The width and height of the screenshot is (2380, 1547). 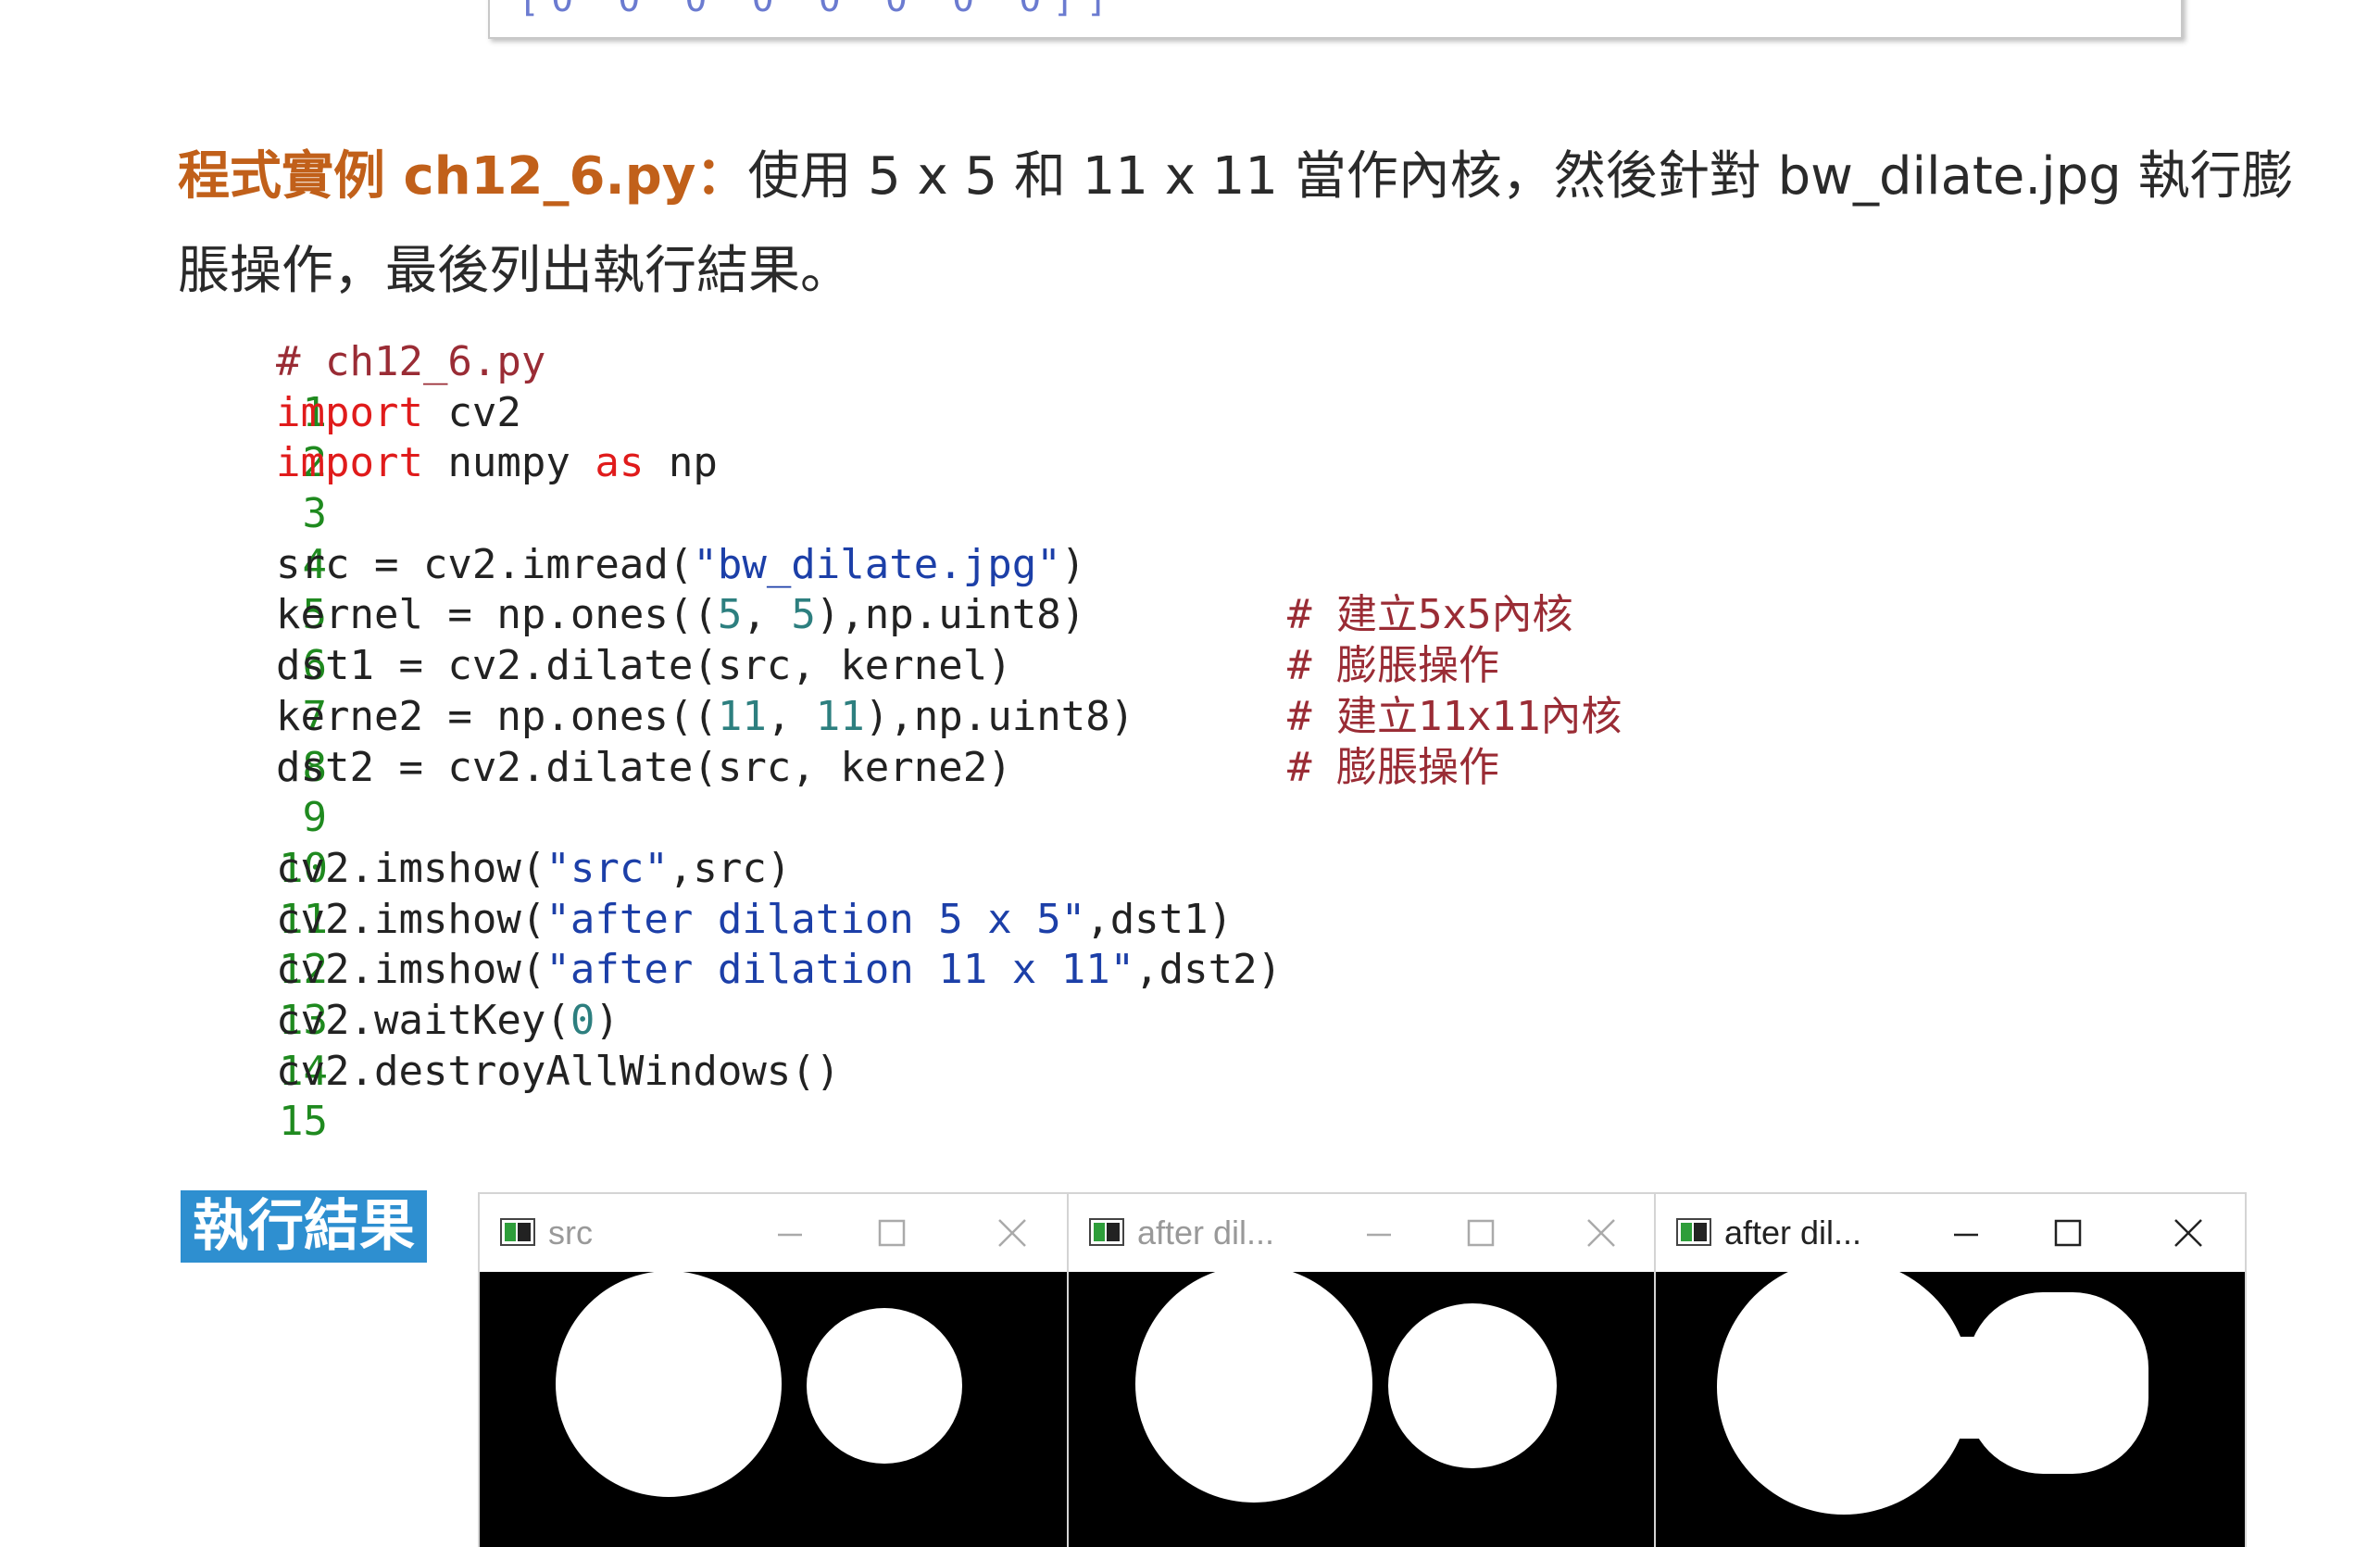 What do you see at coordinates (644, 767) in the screenshot?
I see `code-text: dst2 = cv2.dilate(src, kerne2)` at bounding box center [644, 767].